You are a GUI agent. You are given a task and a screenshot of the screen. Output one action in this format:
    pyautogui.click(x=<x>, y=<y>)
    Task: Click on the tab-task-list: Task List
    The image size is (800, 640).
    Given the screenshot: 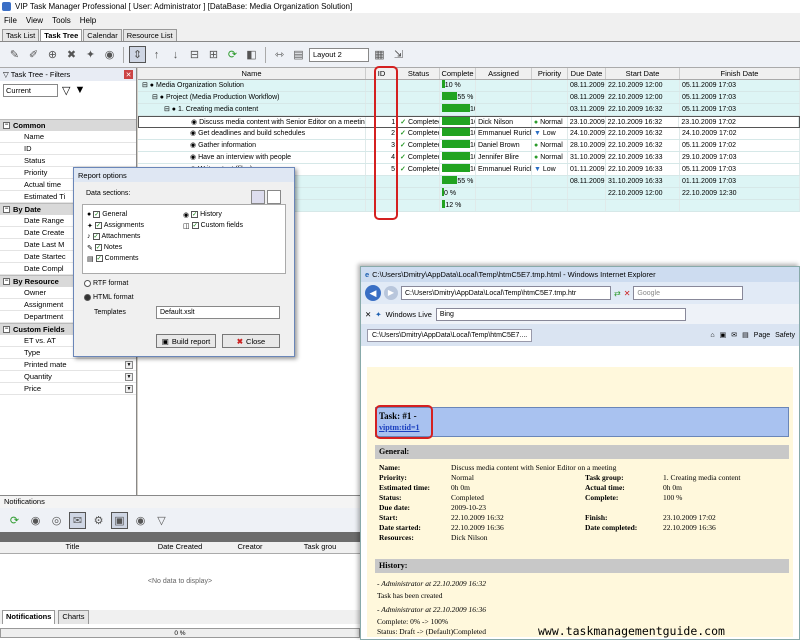 What is the action you would take?
    pyautogui.click(x=21, y=35)
    